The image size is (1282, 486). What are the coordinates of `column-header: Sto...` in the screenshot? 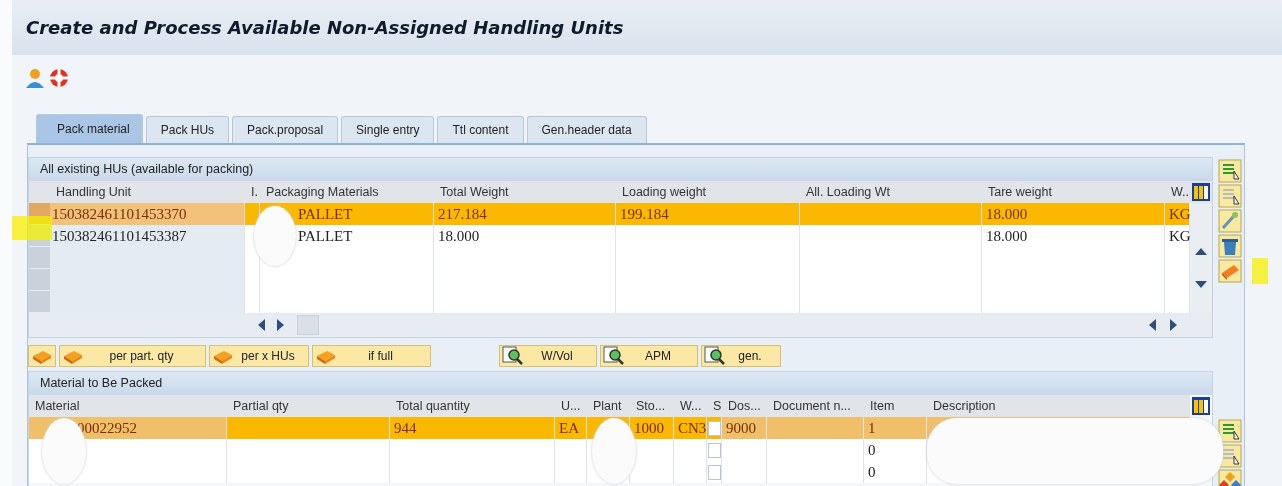 It's located at (652, 406).